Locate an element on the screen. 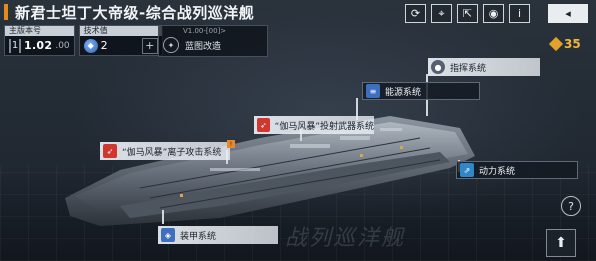 The width and height of the screenshot is (596, 261). system-propulsion-label: 动力系统 is located at coordinates (497, 171).